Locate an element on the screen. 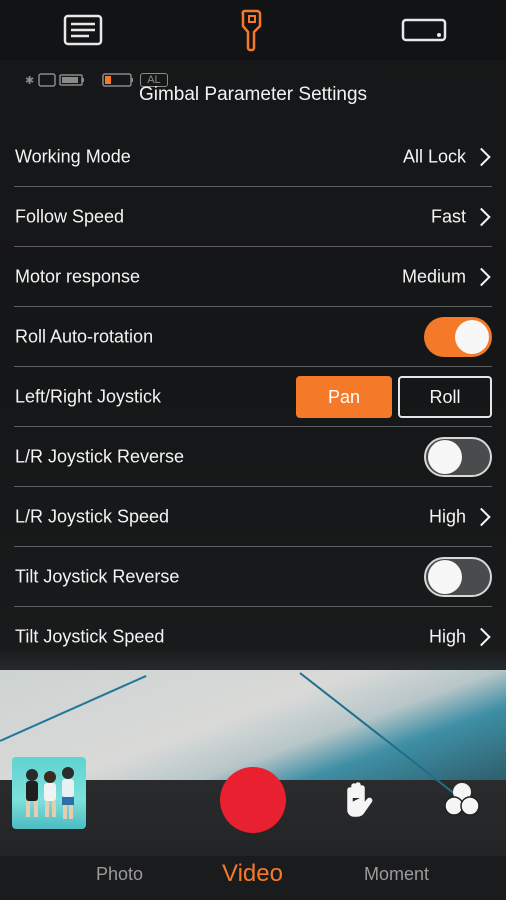  row-tilt-joystick-reverse: Tilt Joystick Reverse is located at coordinates (253, 577).